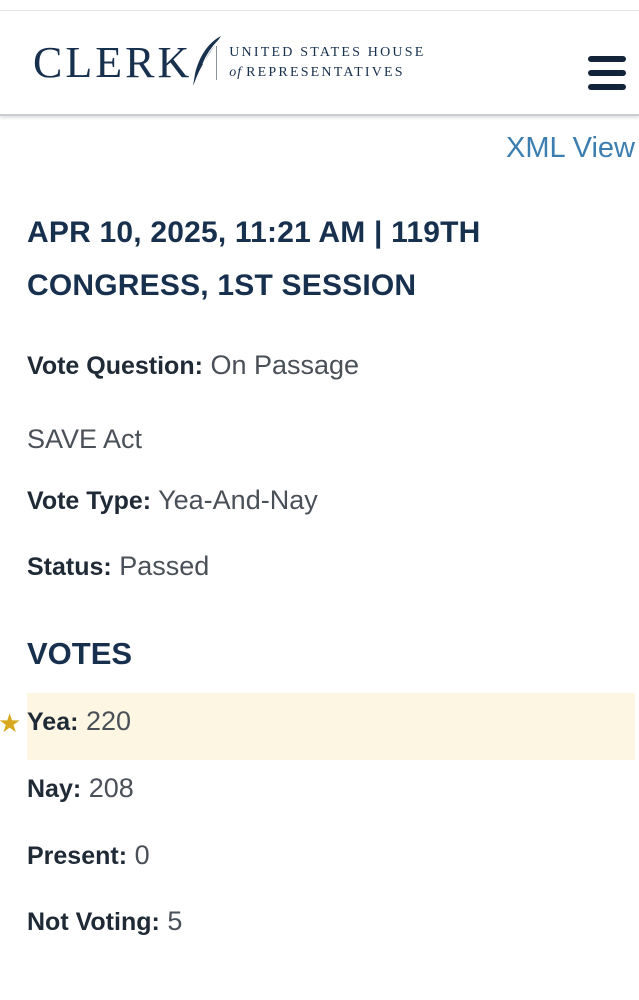 This screenshot has height=1000, width=639. What do you see at coordinates (111, 788) in the screenshot?
I see `nay-value: 208` at bounding box center [111, 788].